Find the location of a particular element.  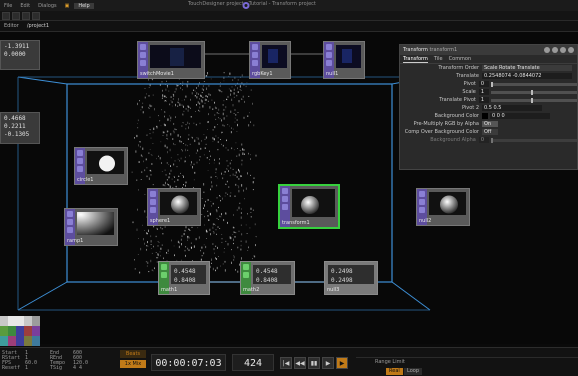

timeline-ruler is located at coordinates (467, 354).